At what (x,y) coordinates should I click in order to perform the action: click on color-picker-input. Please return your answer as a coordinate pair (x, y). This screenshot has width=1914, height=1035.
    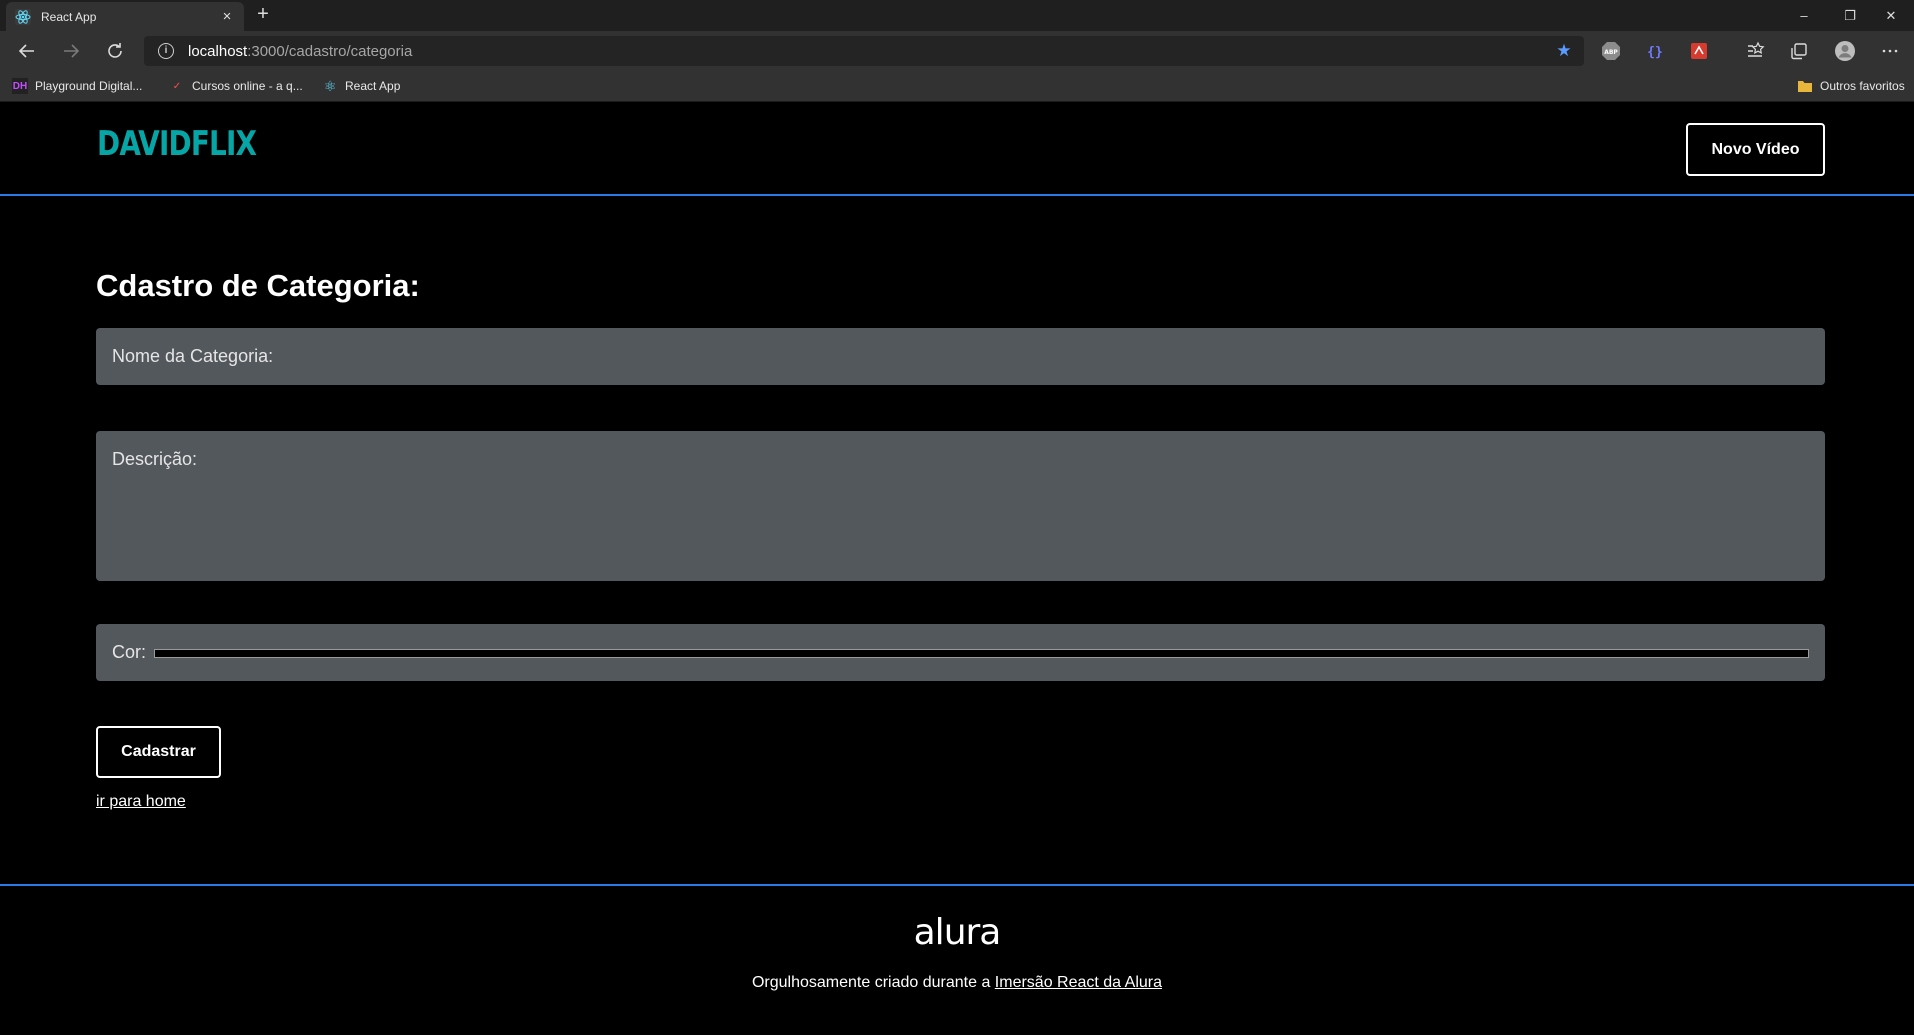
    Looking at the image, I should click on (981, 653).